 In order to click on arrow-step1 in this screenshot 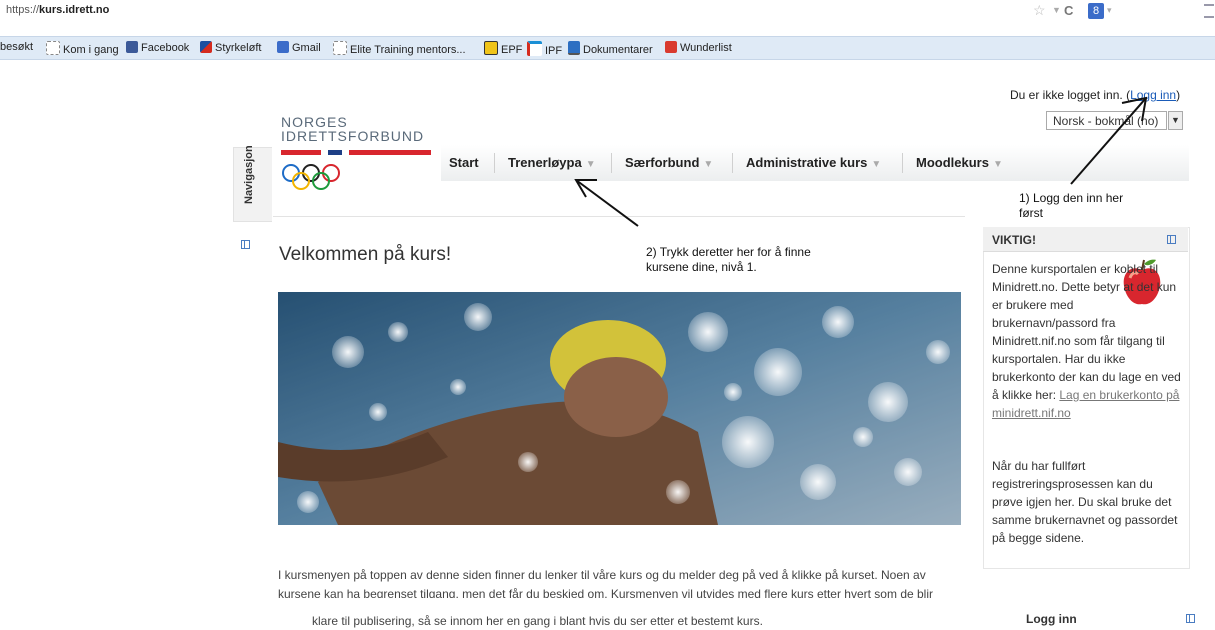, I will do `click(1108, 141)`.